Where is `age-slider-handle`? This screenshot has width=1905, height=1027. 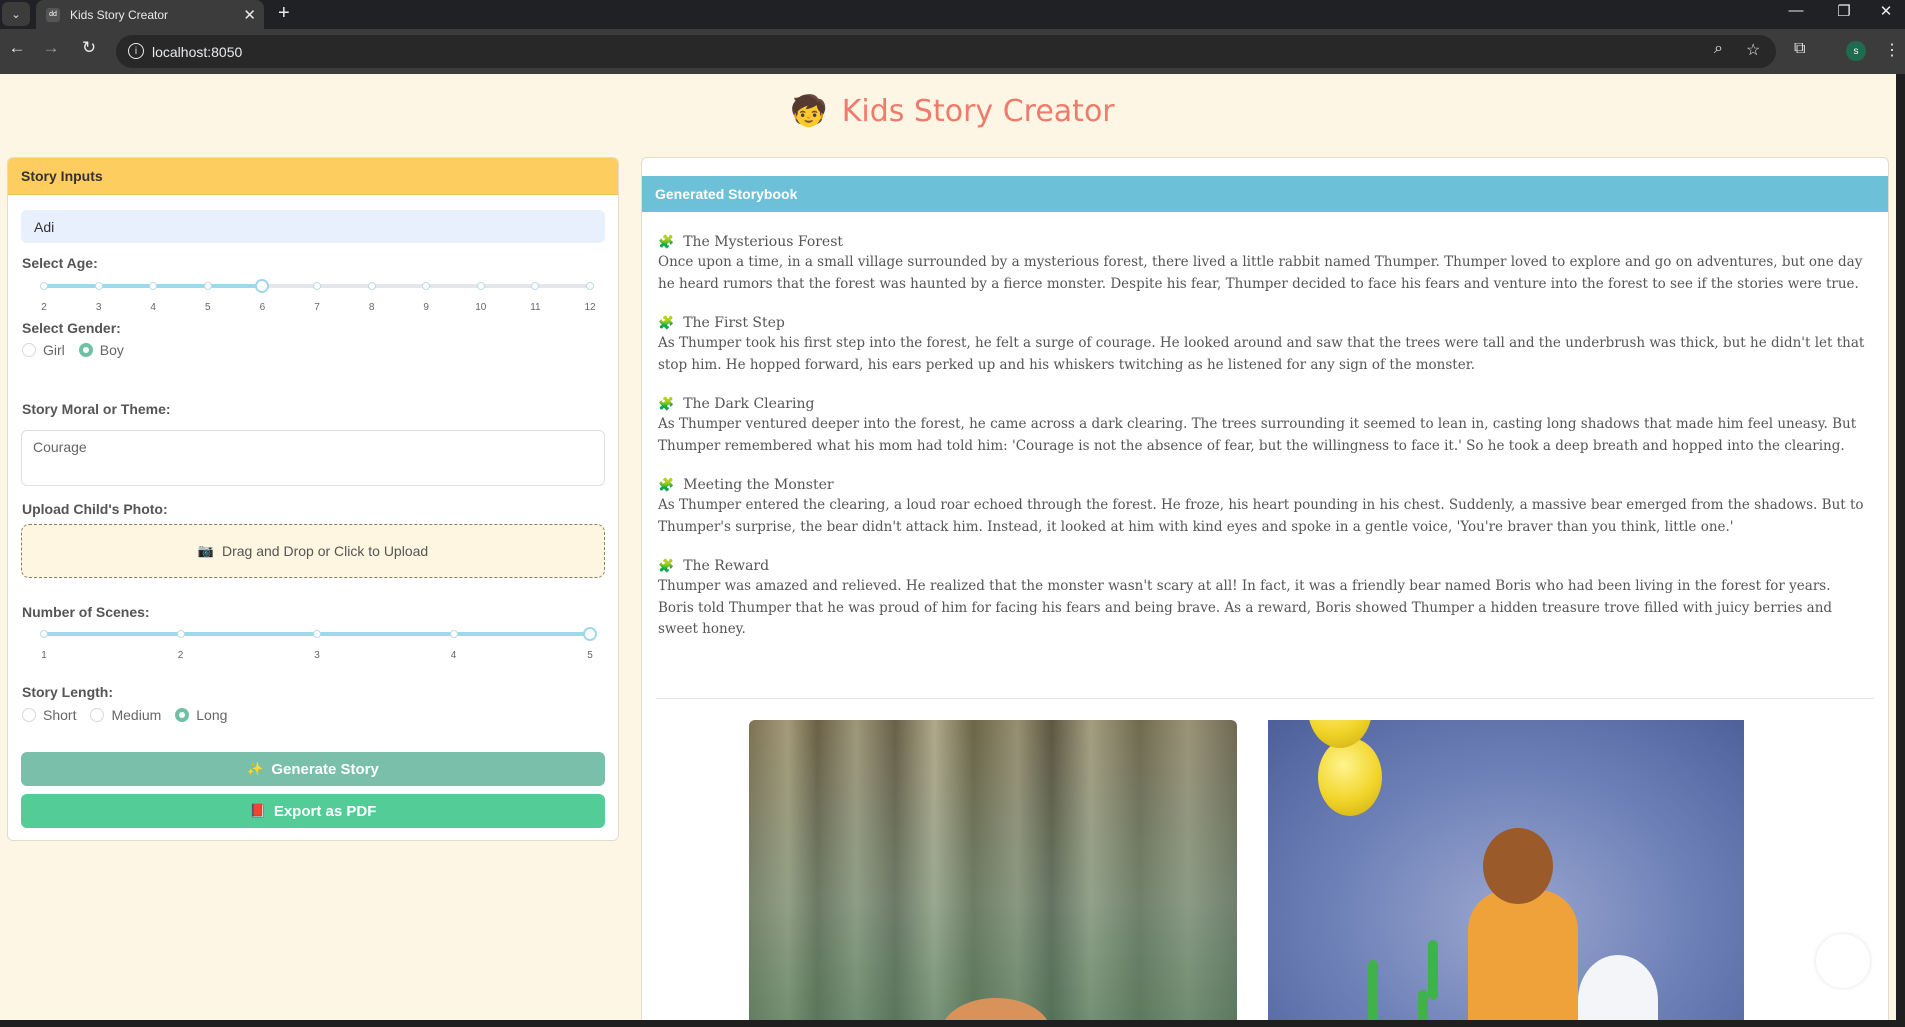
age-slider-handle is located at coordinates (262, 286).